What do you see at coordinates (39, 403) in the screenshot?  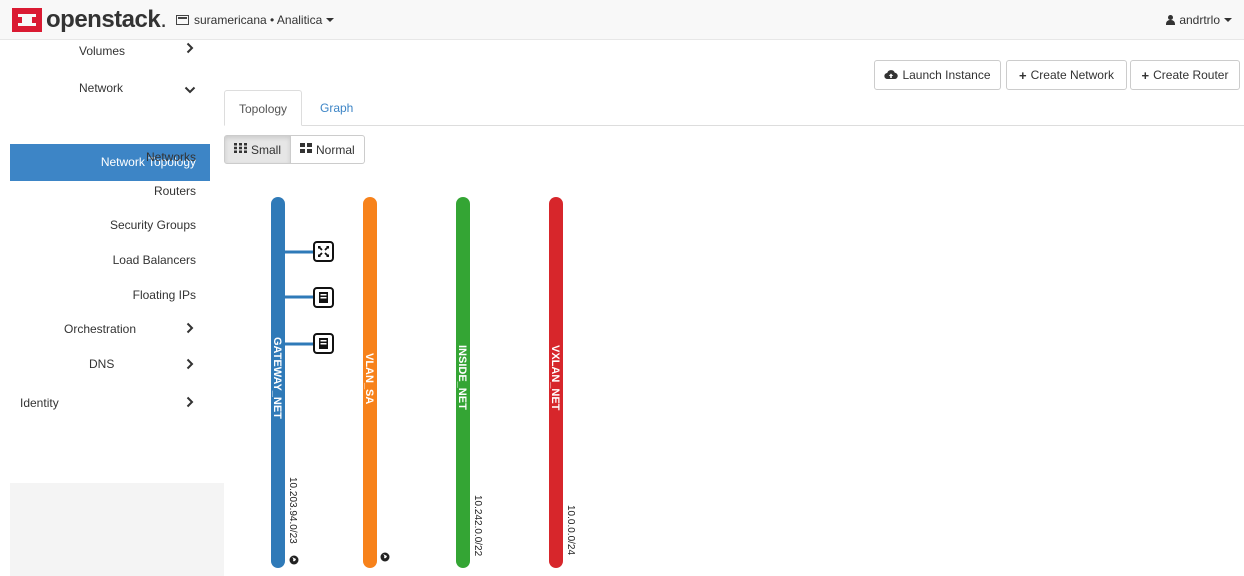 I see `sidebar-item-identity: Identity` at bounding box center [39, 403].